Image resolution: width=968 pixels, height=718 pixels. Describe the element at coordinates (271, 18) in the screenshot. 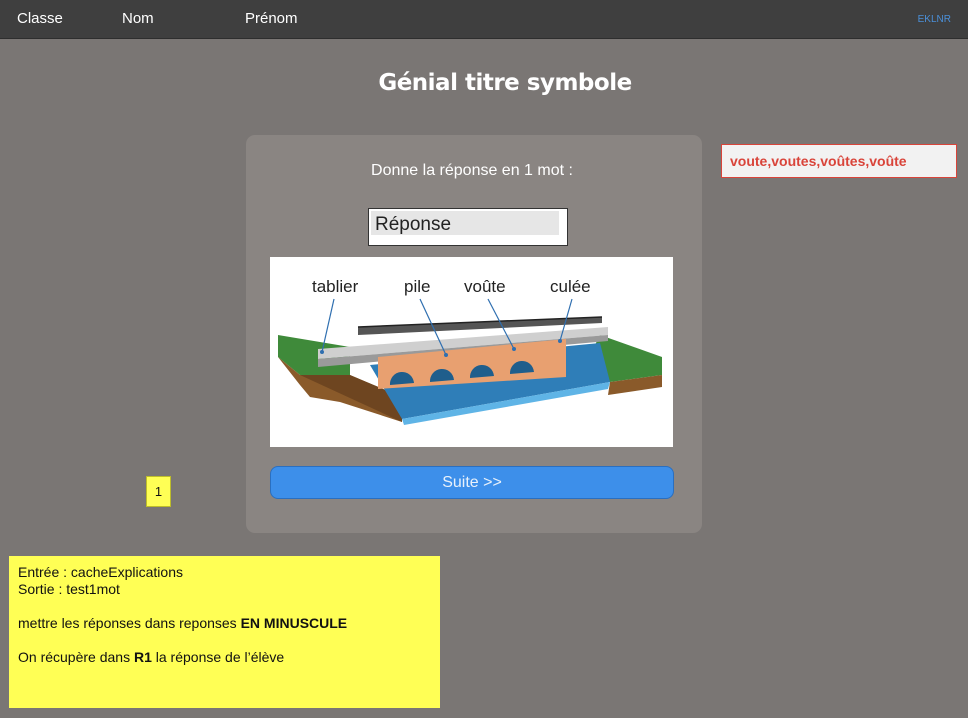

I see `prenom-label: Prénom` at that location.